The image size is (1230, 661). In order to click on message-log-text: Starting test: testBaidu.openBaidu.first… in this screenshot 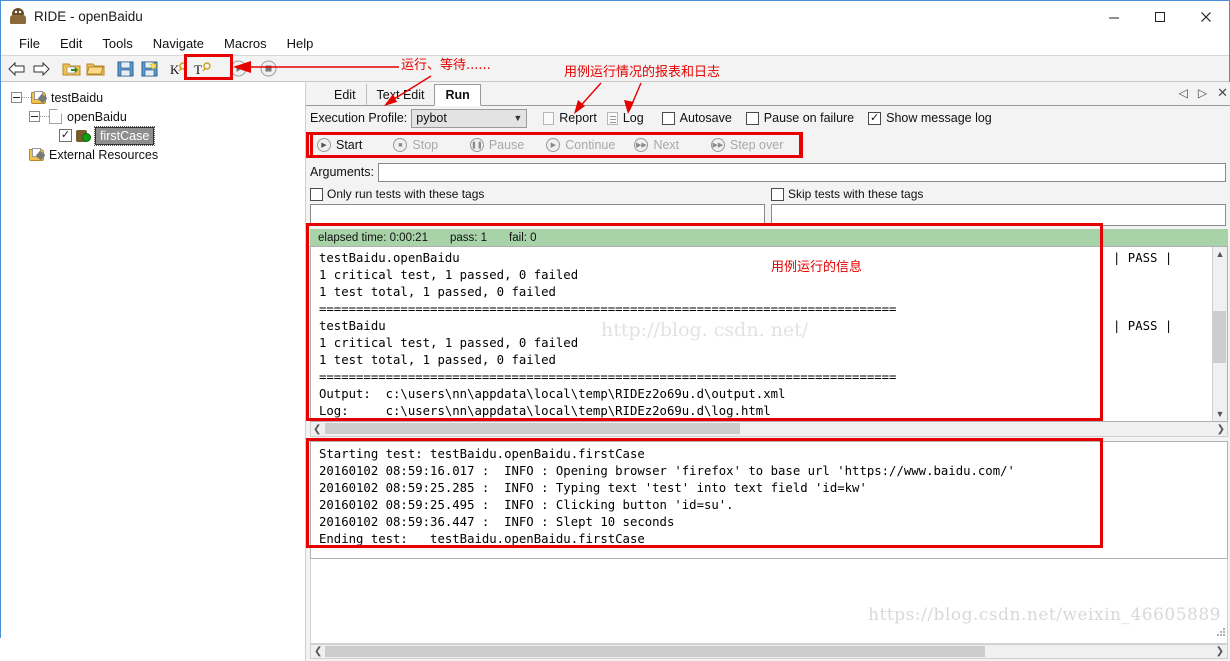, I will do `click(667, 496)`.